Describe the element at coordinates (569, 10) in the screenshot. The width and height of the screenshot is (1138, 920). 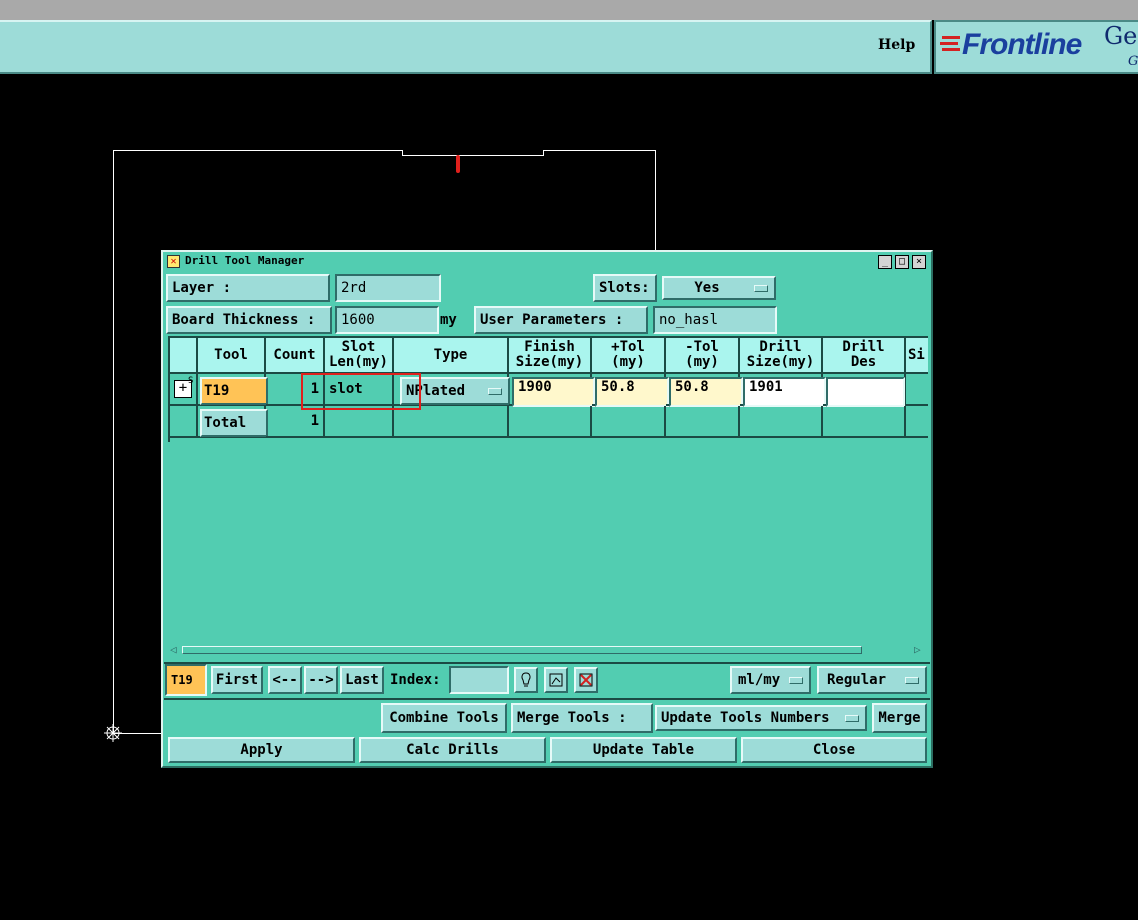
I see `top-strip` at that location.